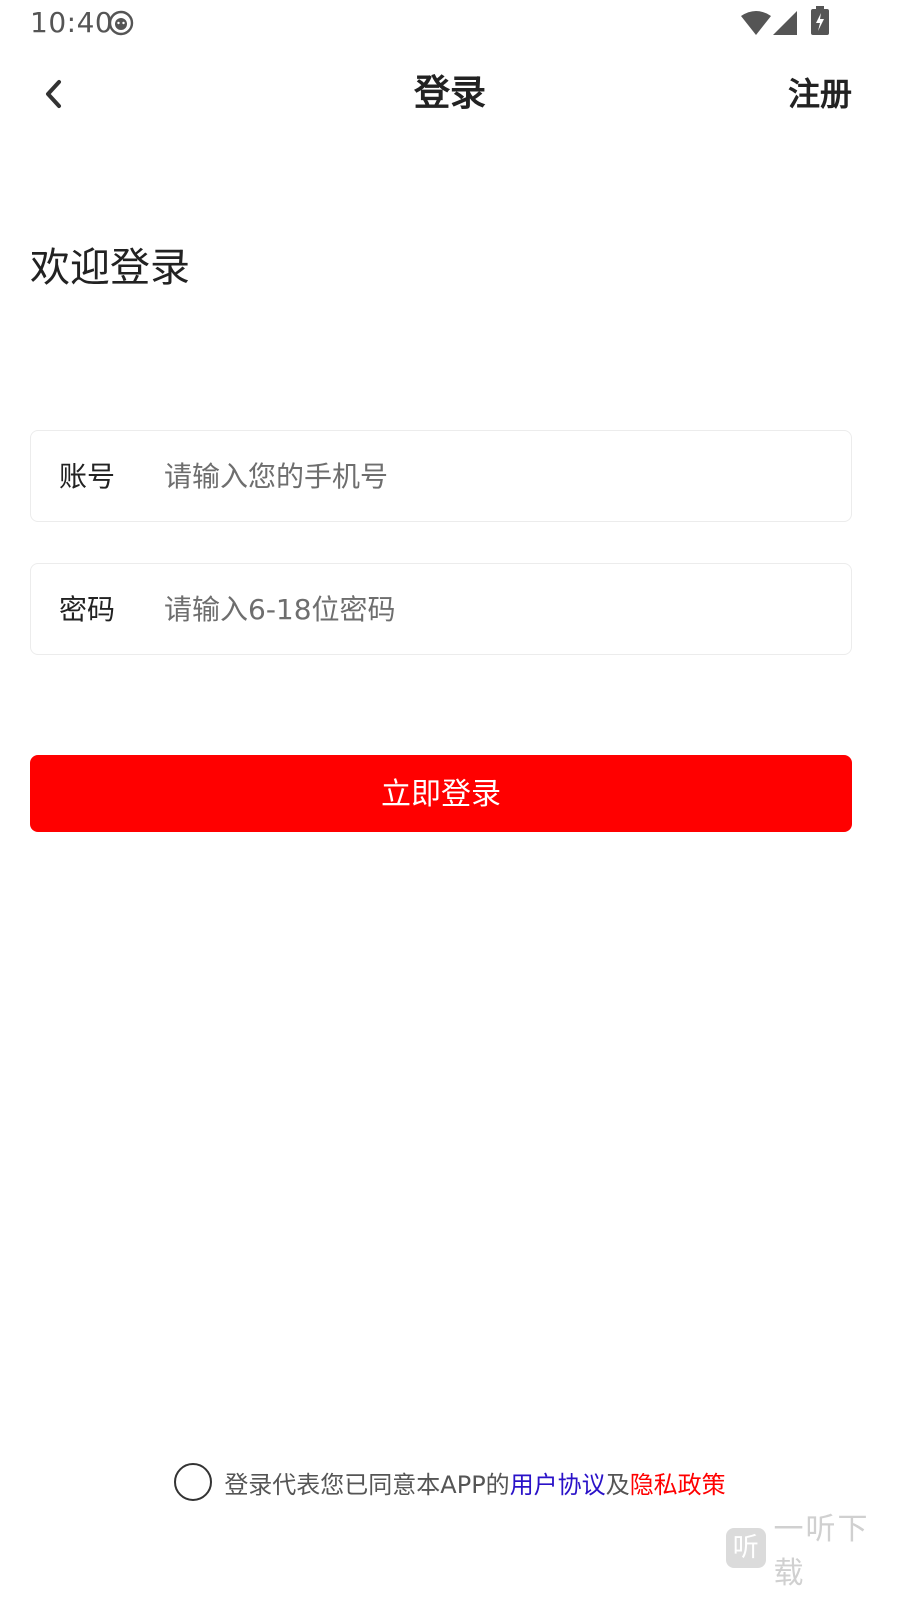 The height and width of the screenshot is (1600, 900). What do you see at coordinates (87, 476) in the screenshot?
I see `account-label: 账号` at bounding box center [87, 476].